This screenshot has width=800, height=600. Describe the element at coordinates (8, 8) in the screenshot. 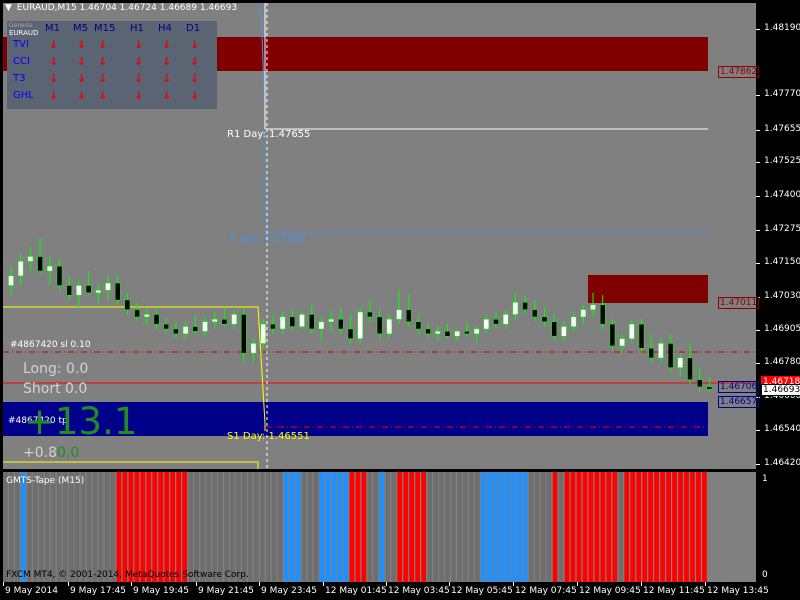

I see `dropdown-triangle-icon: ▼` at that location.